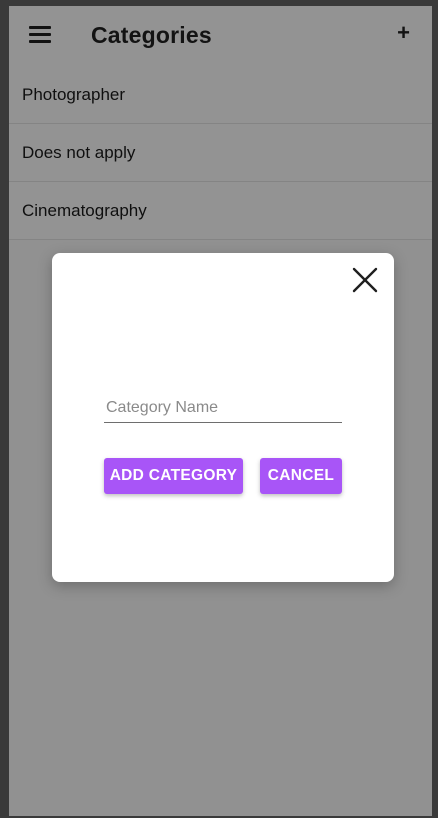  I want to click on add-category-button: ADD CATEGORY, so click(173, 476).